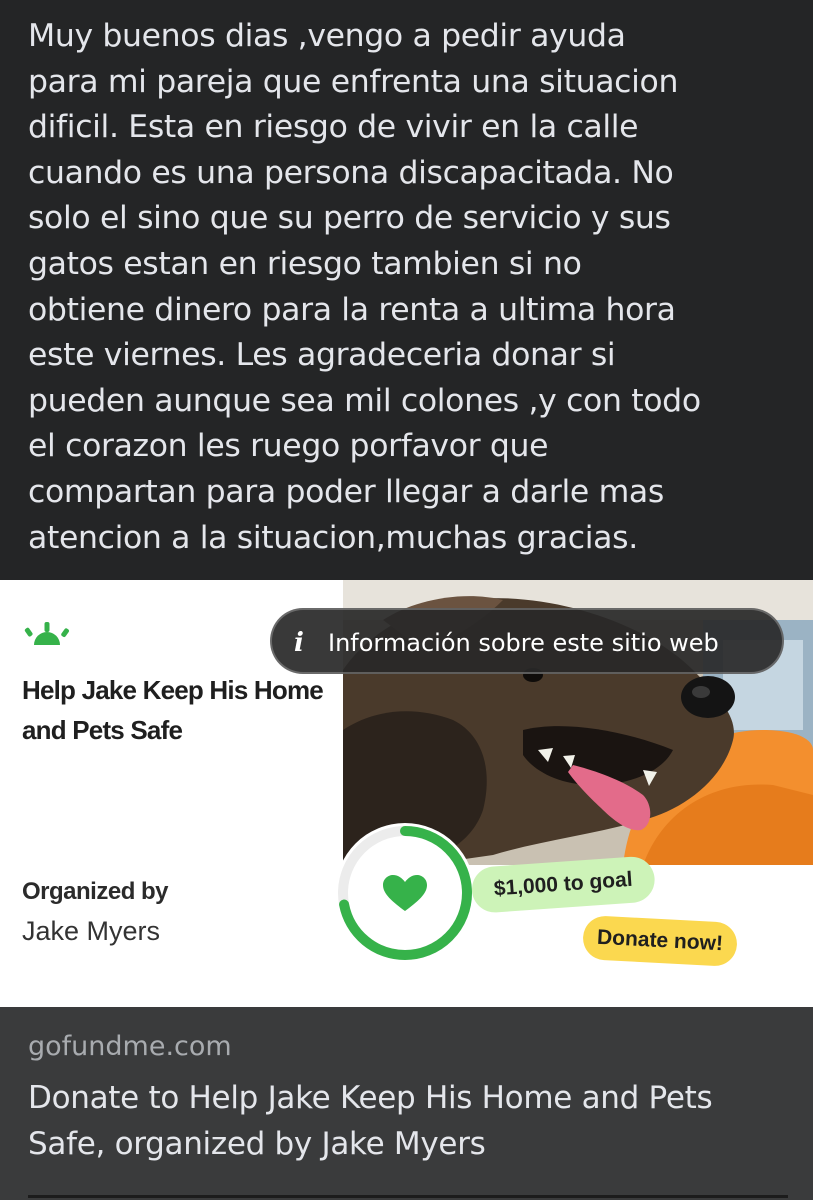 Image resolution: width=813 pixels, height=1200 pixels. I want to click on link-domain: gofundme.com, so click(130, 1046).